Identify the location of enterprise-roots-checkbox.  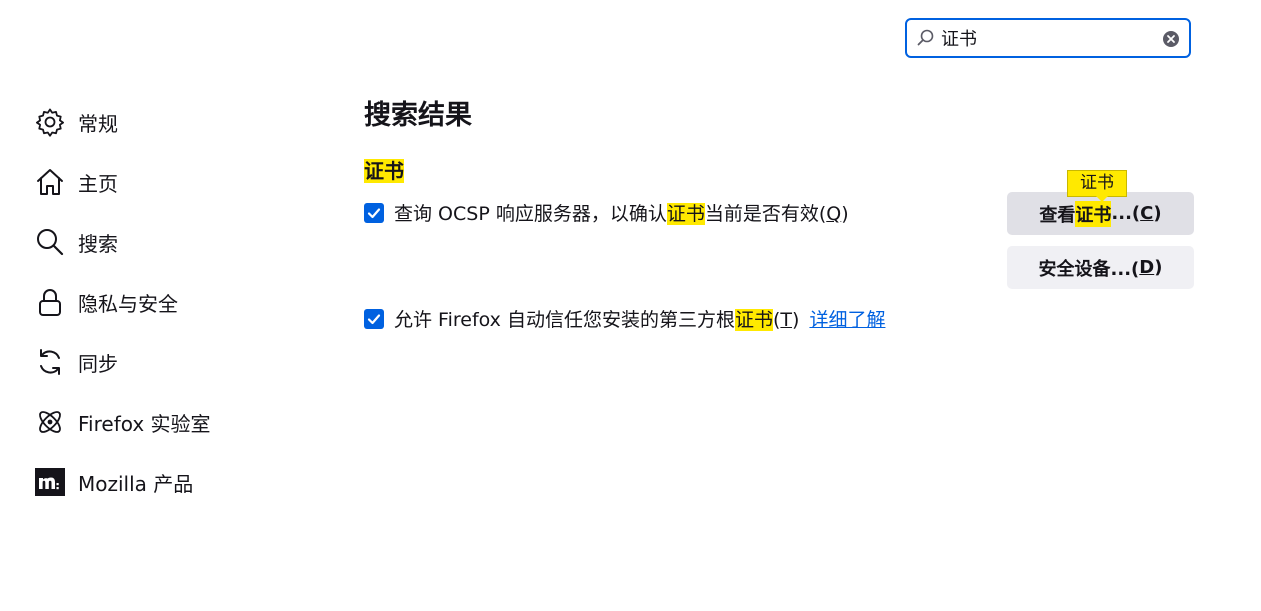
(374, 318).